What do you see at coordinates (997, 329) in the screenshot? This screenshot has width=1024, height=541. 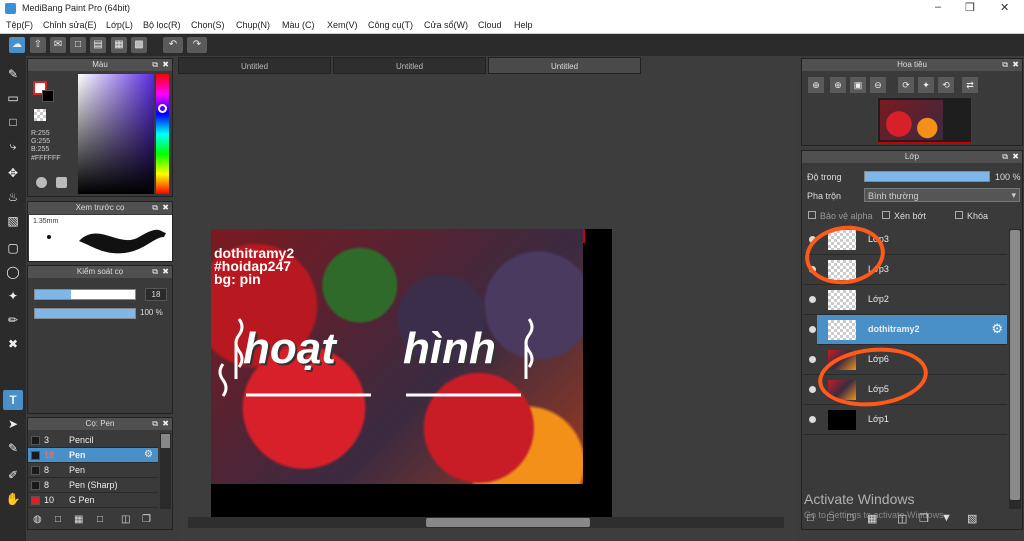 I see `layer-settings-gear-icon: ⚙` at bounding box center [997, 329].